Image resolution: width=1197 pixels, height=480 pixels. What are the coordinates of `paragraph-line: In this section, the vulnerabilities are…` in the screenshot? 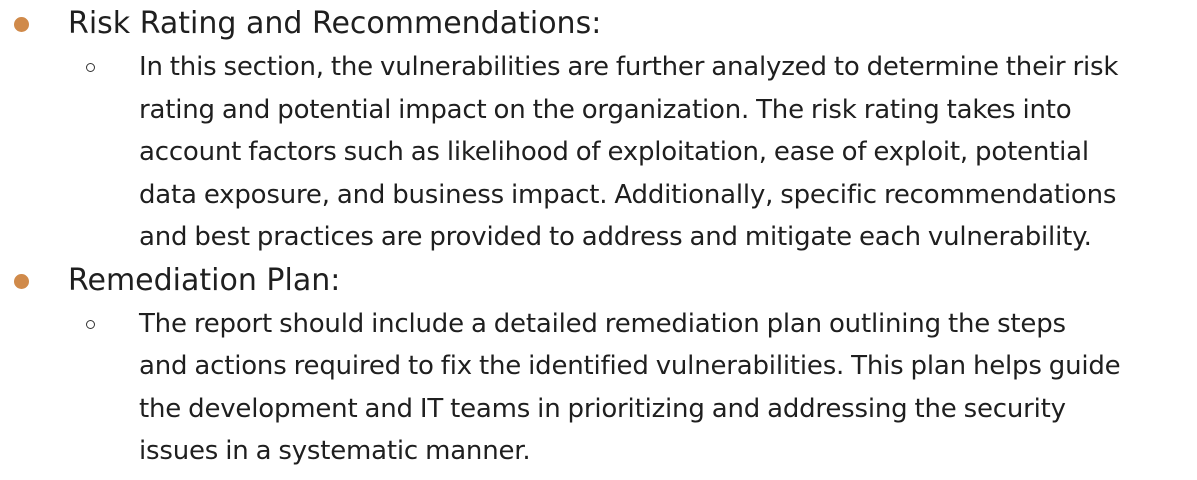 It's located at (629, 67).